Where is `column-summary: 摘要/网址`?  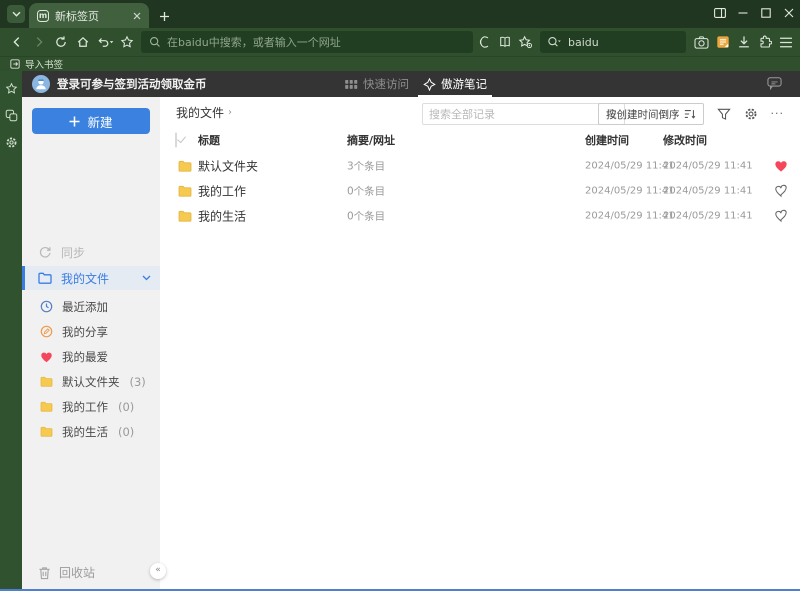 column-summary: 摘要/网址 is located at coordinates (371, 140).